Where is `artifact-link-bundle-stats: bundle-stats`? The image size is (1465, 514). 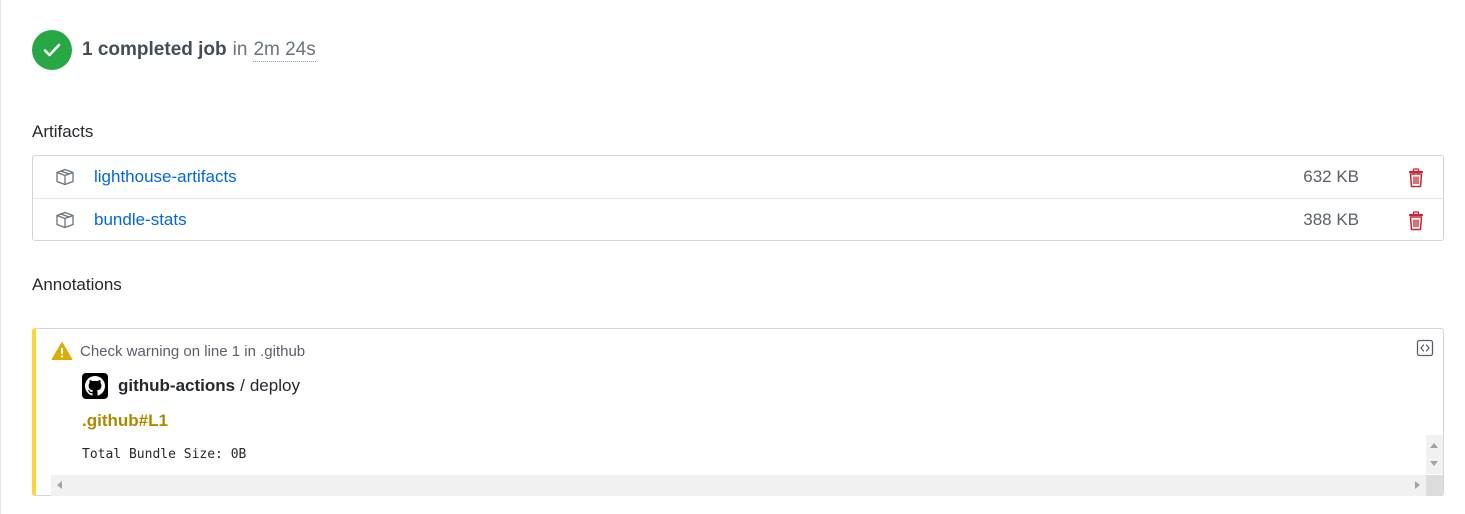 artifact-link-bundle-stats: bundle-stats is located at coordinates (140, 220).